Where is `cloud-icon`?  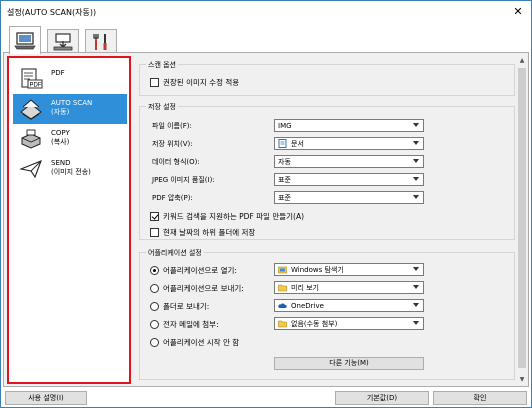 cloud-icon is located at coordinates (282, 305).